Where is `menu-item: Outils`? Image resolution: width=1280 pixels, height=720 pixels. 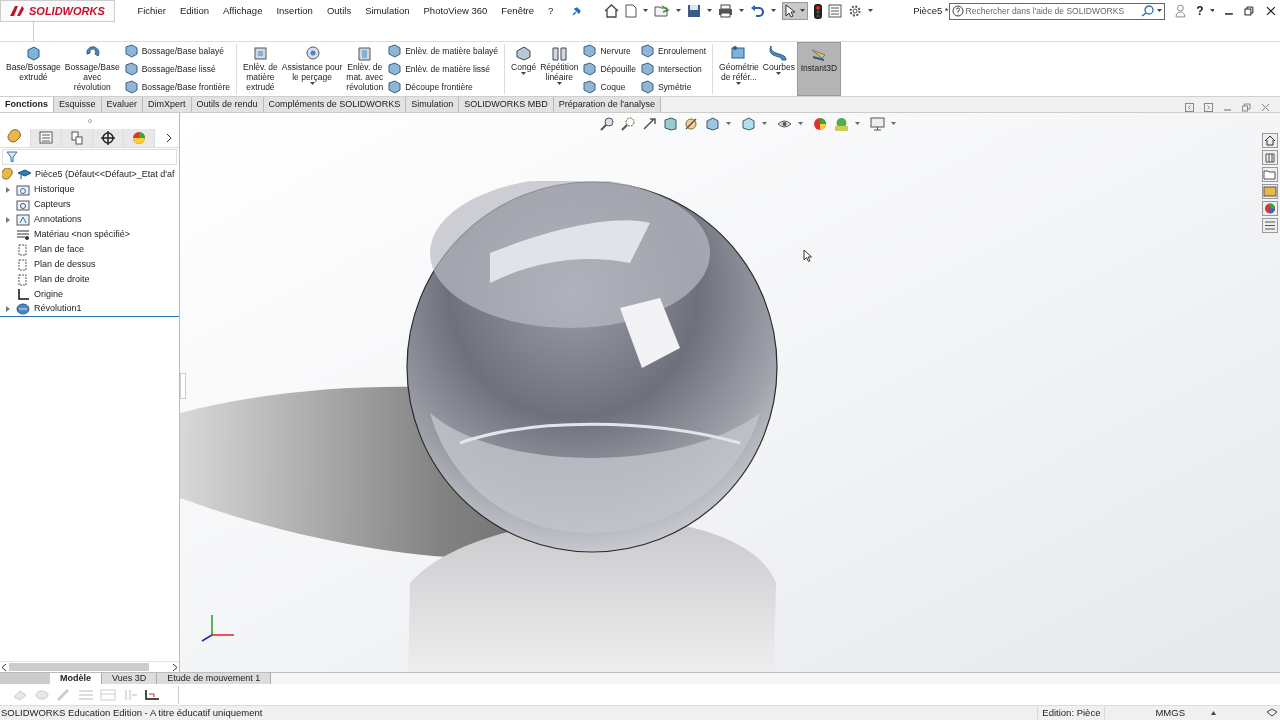
menu-item: Outils is located at coordinates (339, 11).